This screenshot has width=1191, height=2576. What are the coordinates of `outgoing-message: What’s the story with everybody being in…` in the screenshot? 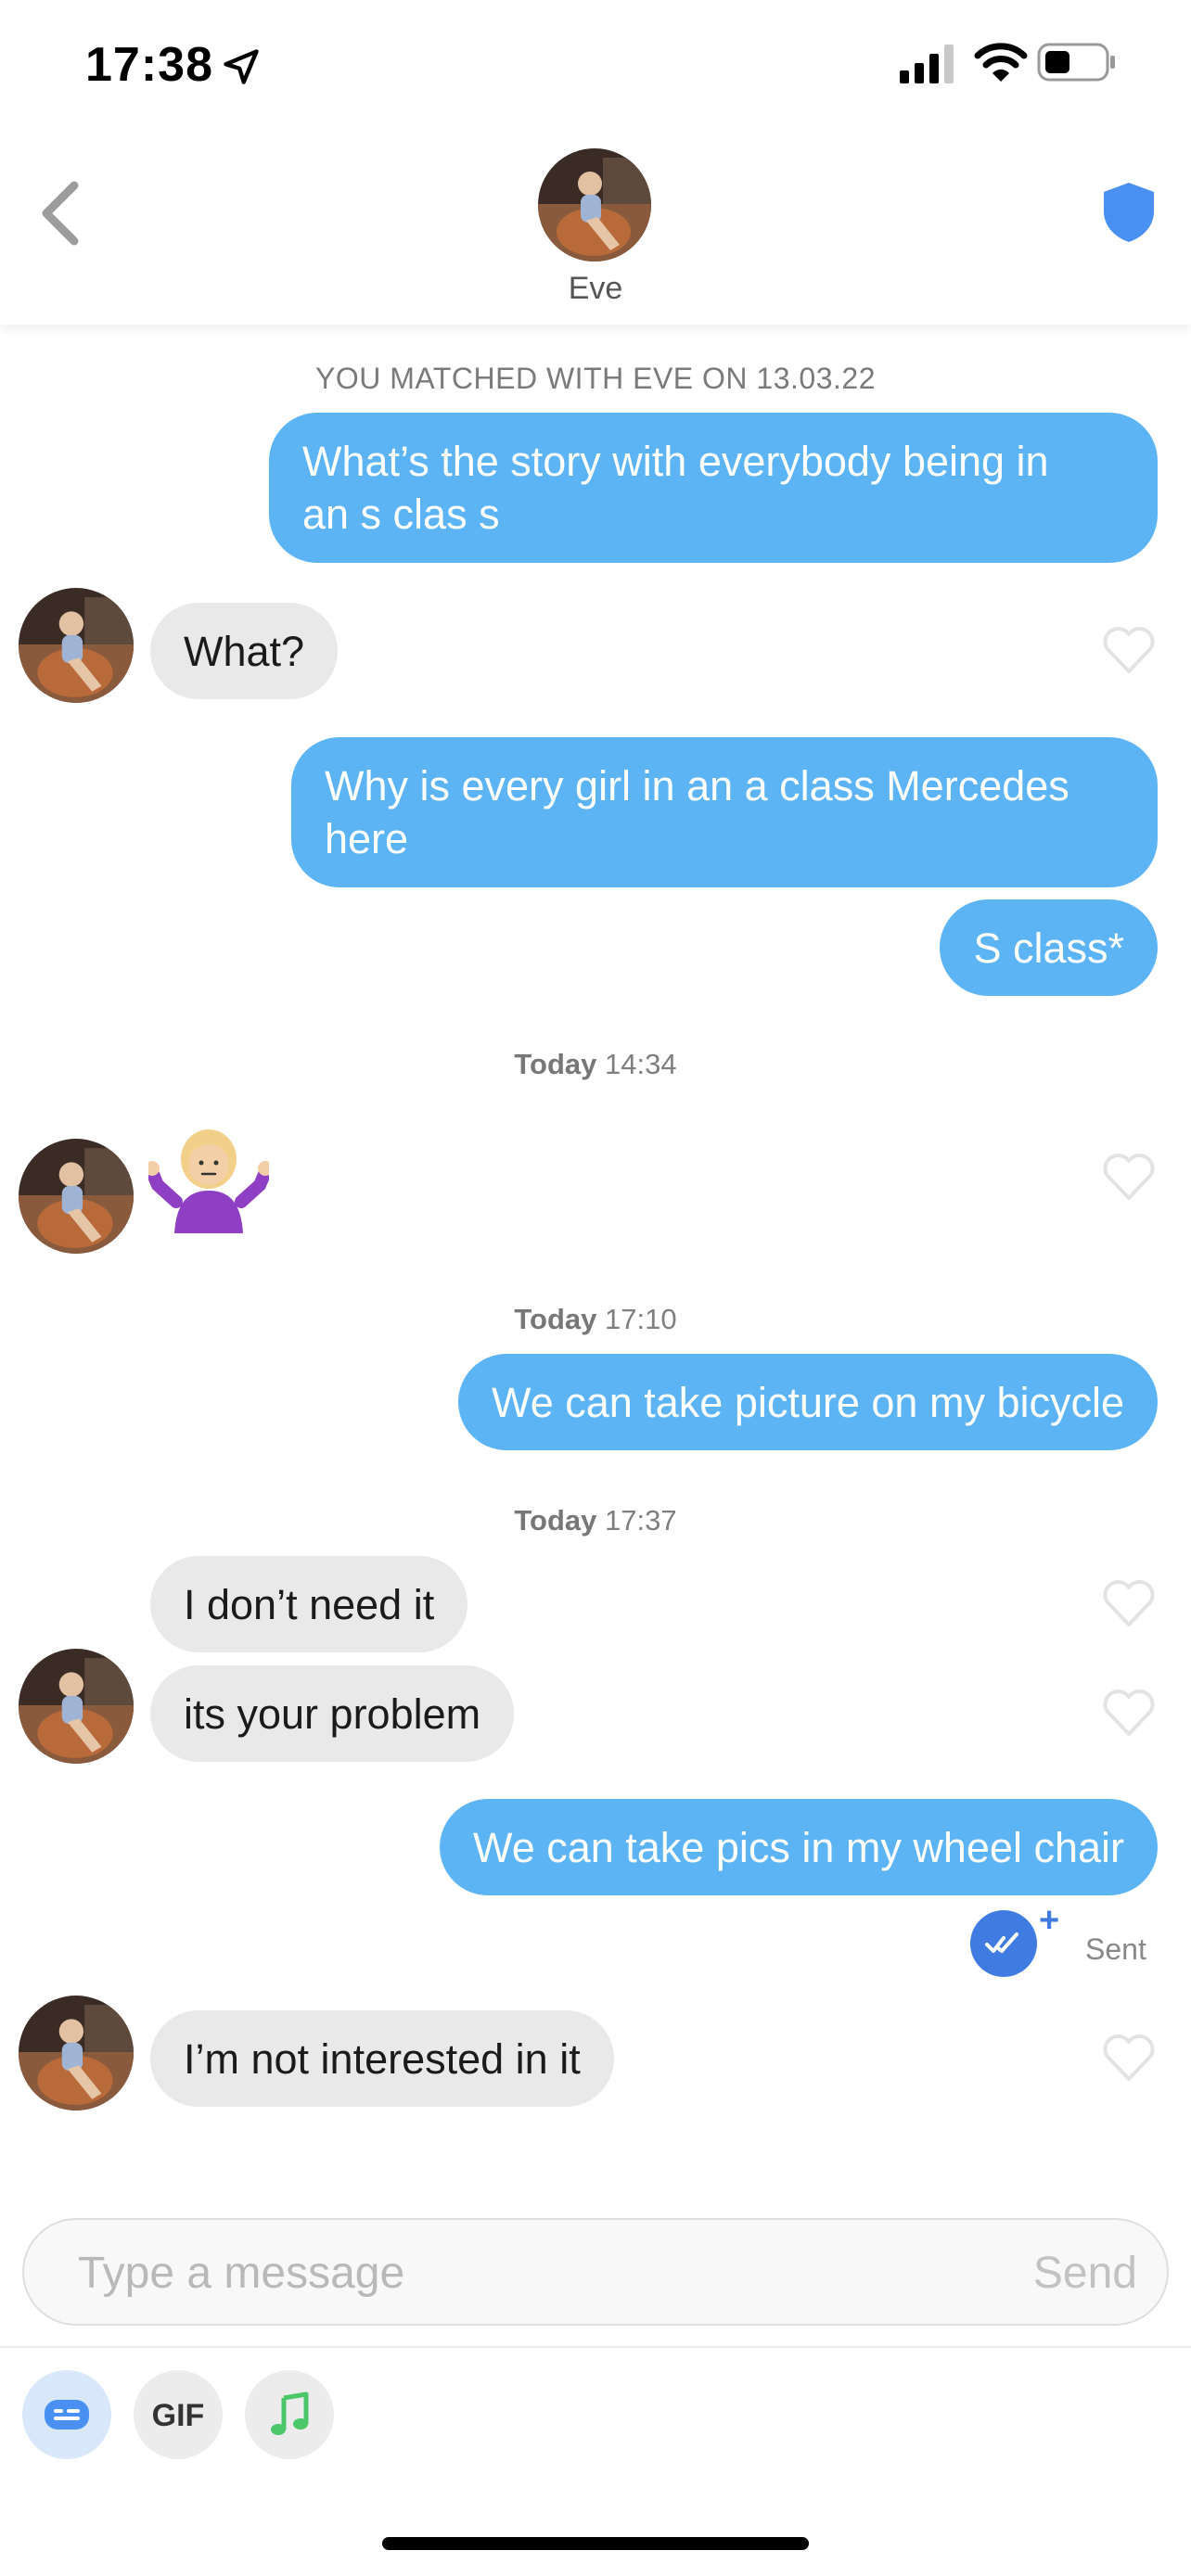 It's located at (713, 488).